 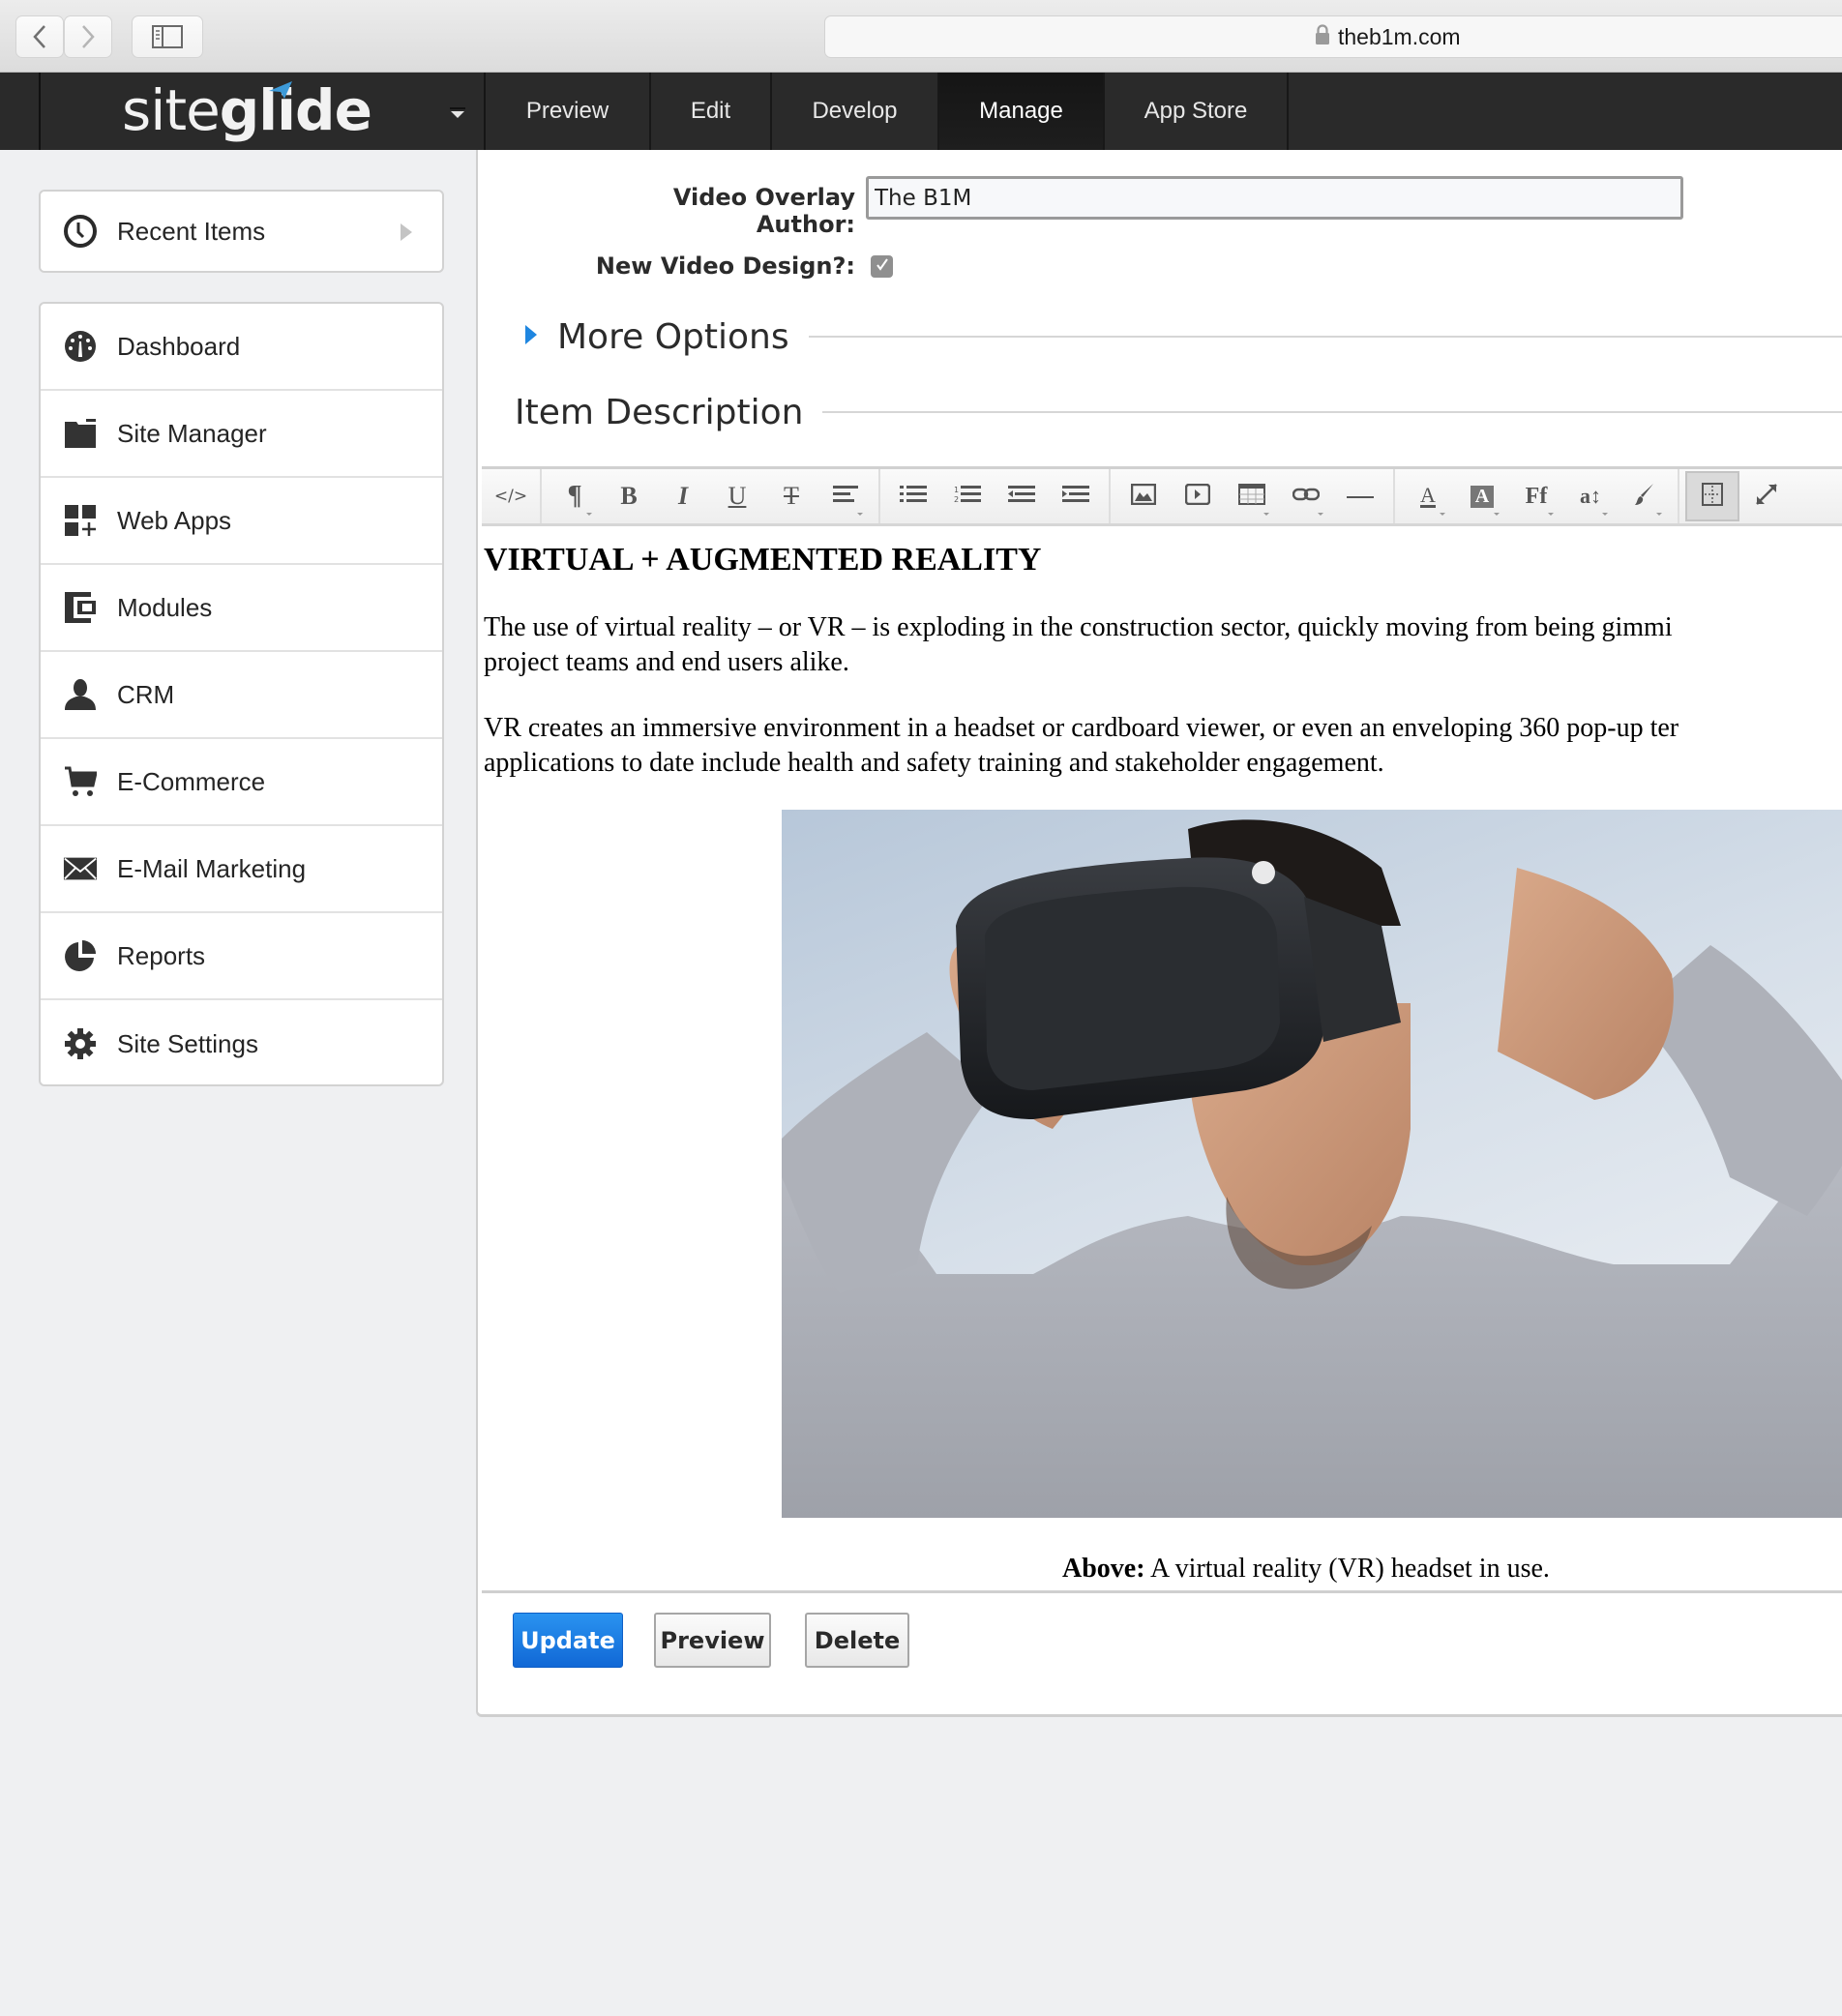 I want to click on forward-button, so click(x=88, y=36).